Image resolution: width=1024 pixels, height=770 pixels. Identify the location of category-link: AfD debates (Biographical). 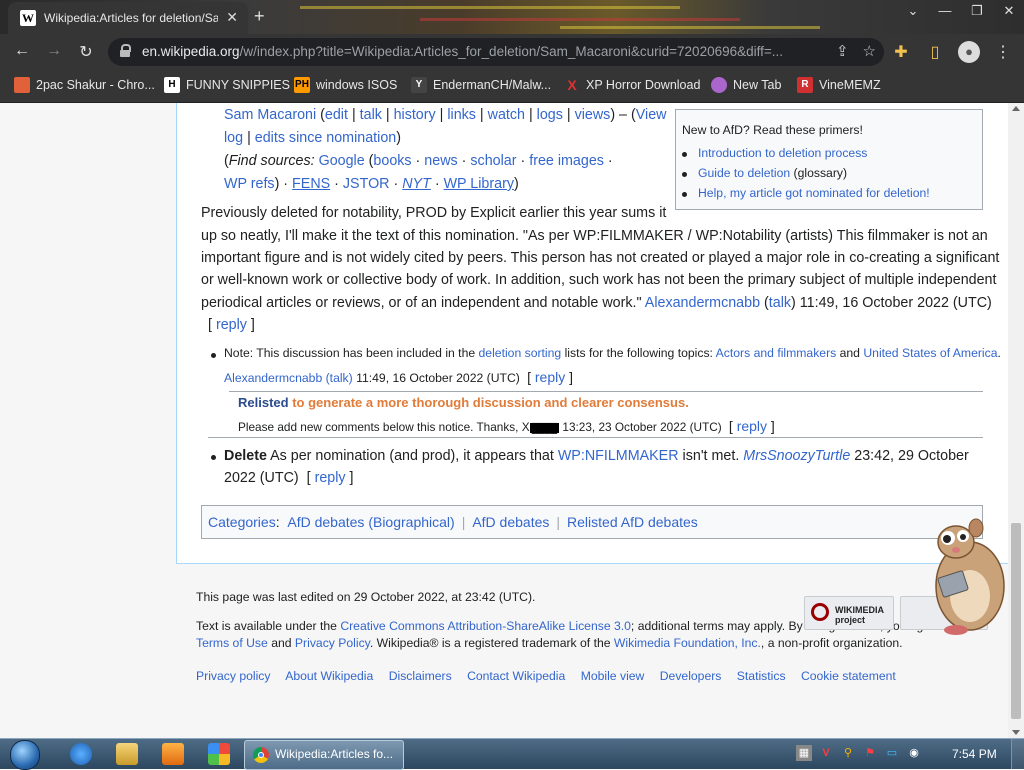
(370, 522).